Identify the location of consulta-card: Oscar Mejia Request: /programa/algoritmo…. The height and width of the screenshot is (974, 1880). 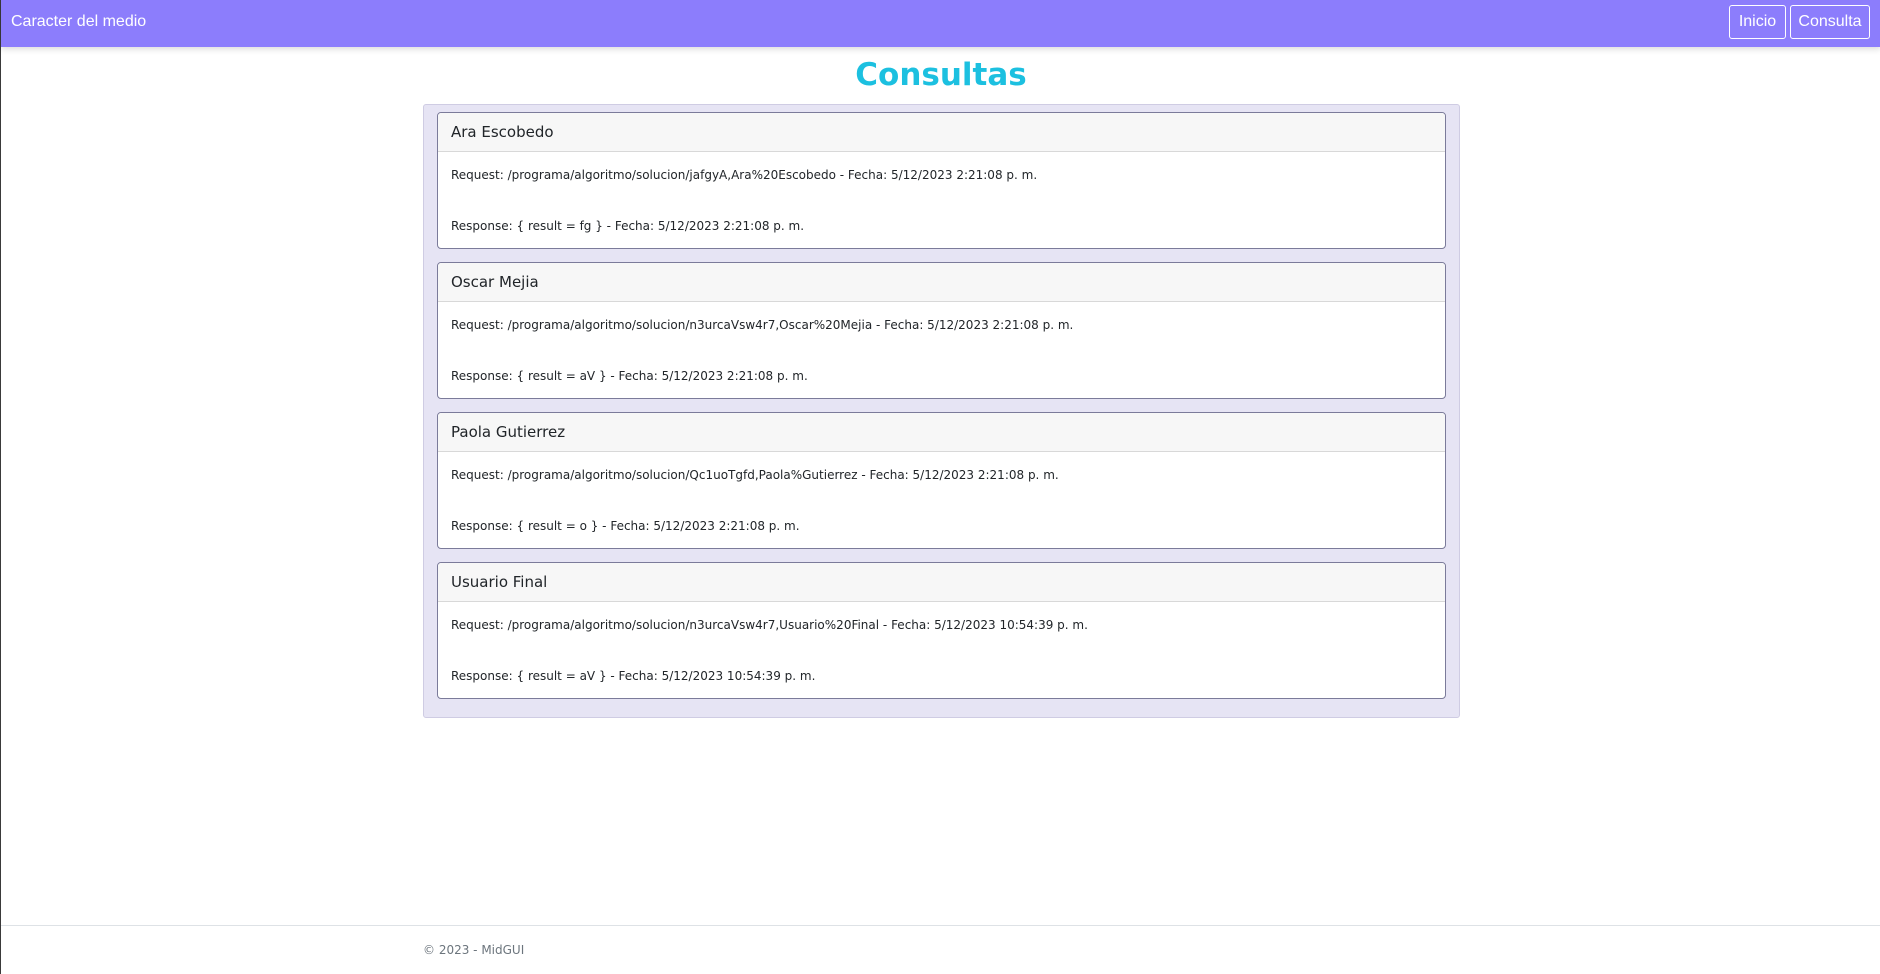
(941, 330).